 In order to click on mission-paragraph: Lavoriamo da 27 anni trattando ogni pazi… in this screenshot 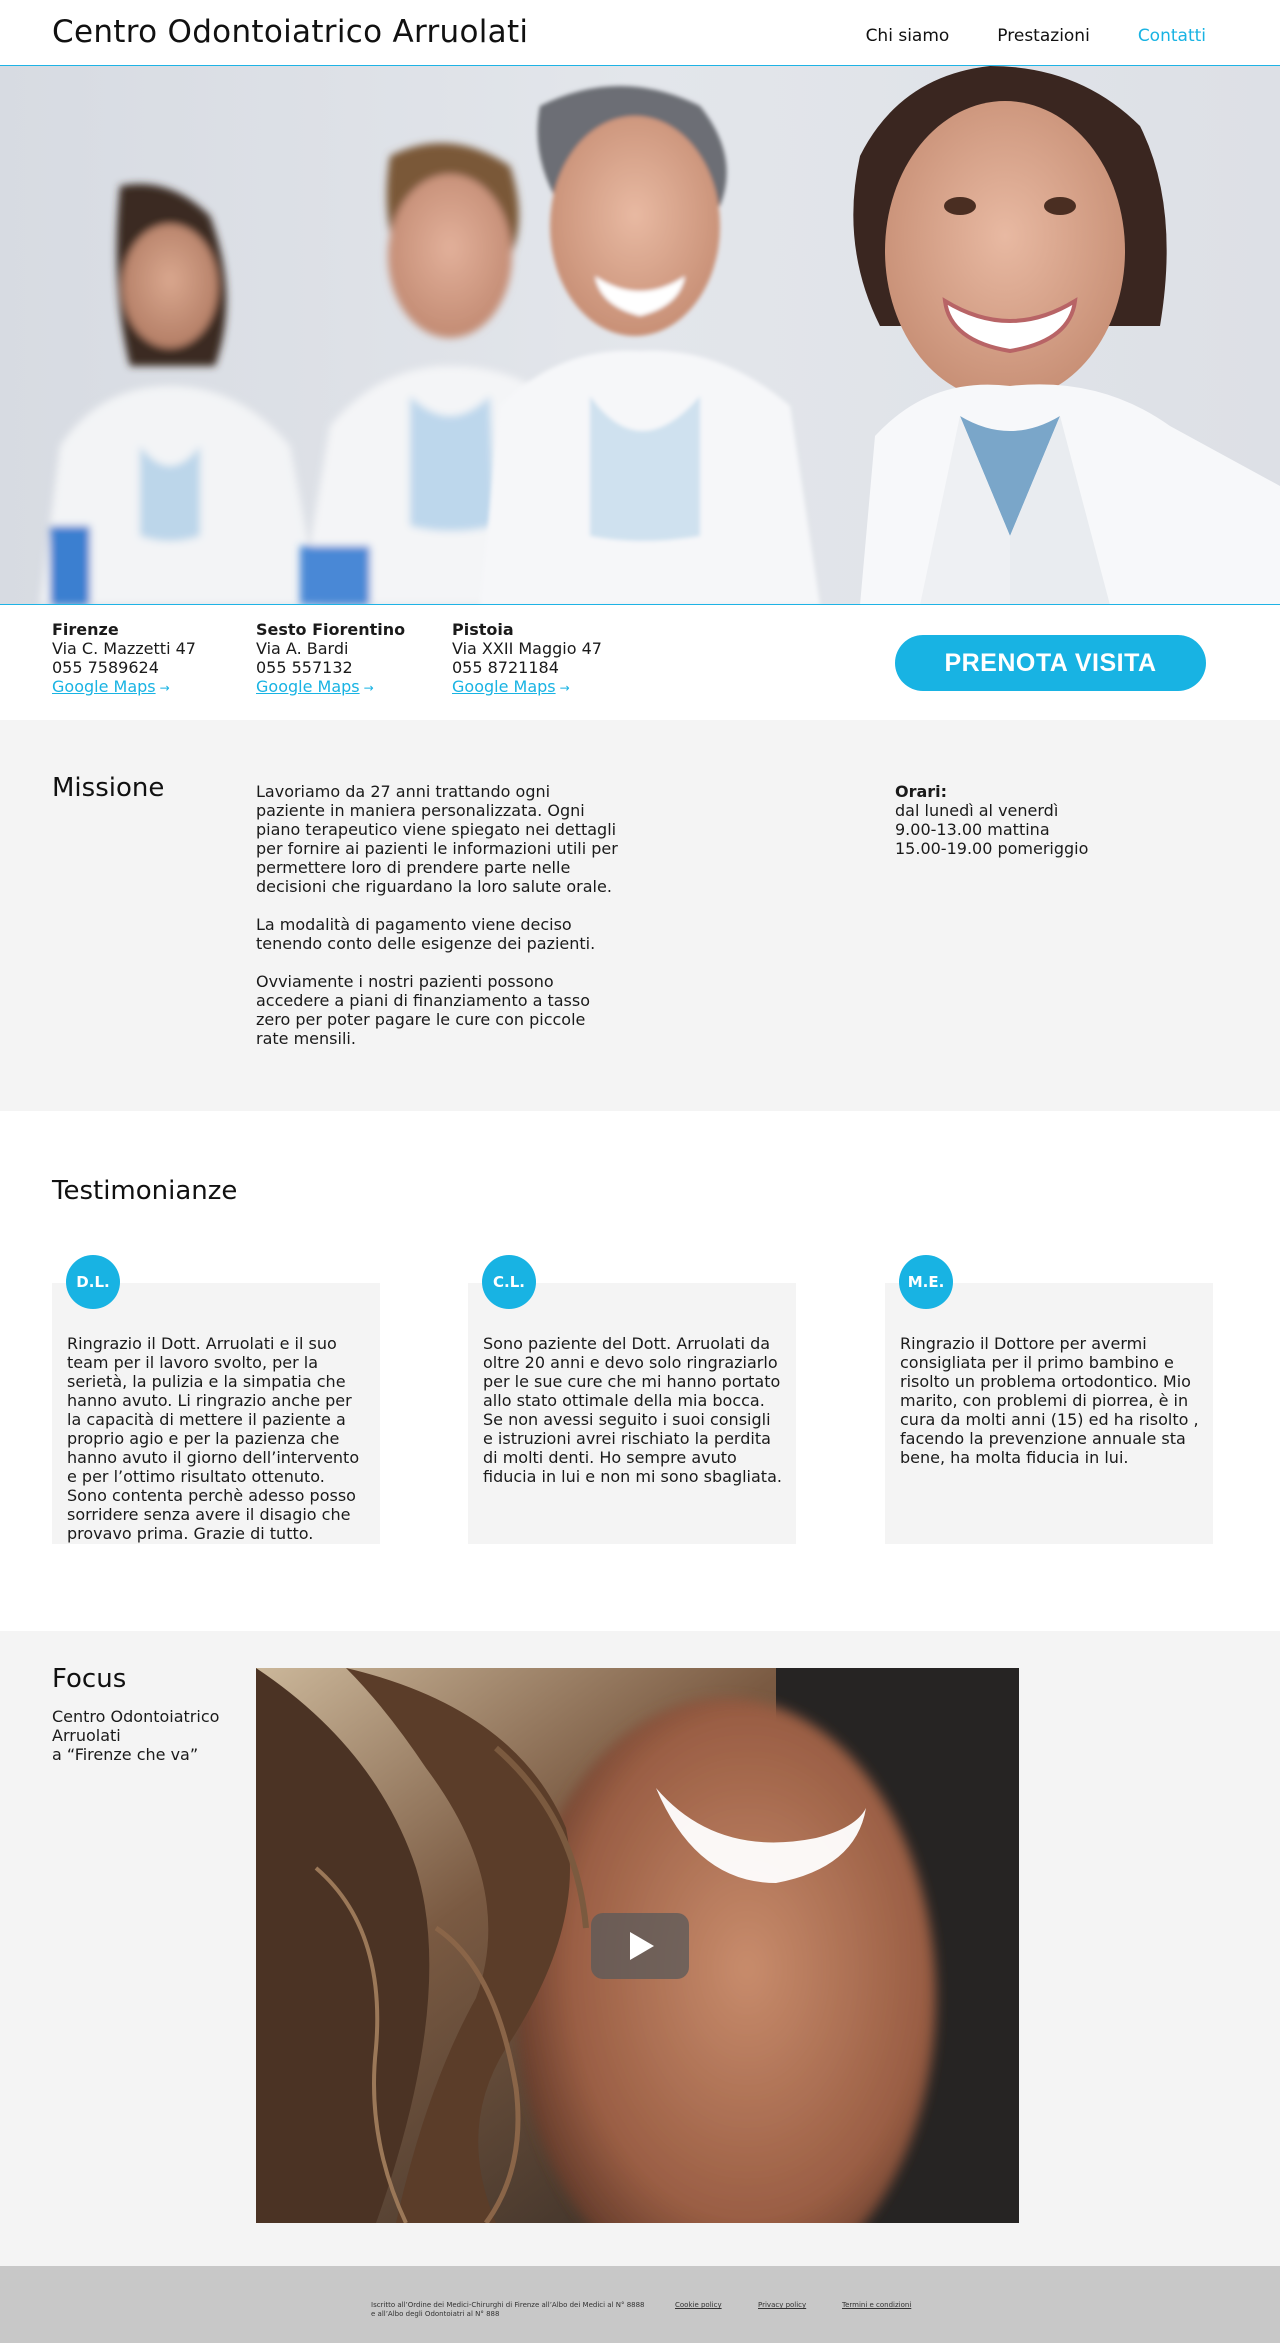, I will do `click(437, 839)`.